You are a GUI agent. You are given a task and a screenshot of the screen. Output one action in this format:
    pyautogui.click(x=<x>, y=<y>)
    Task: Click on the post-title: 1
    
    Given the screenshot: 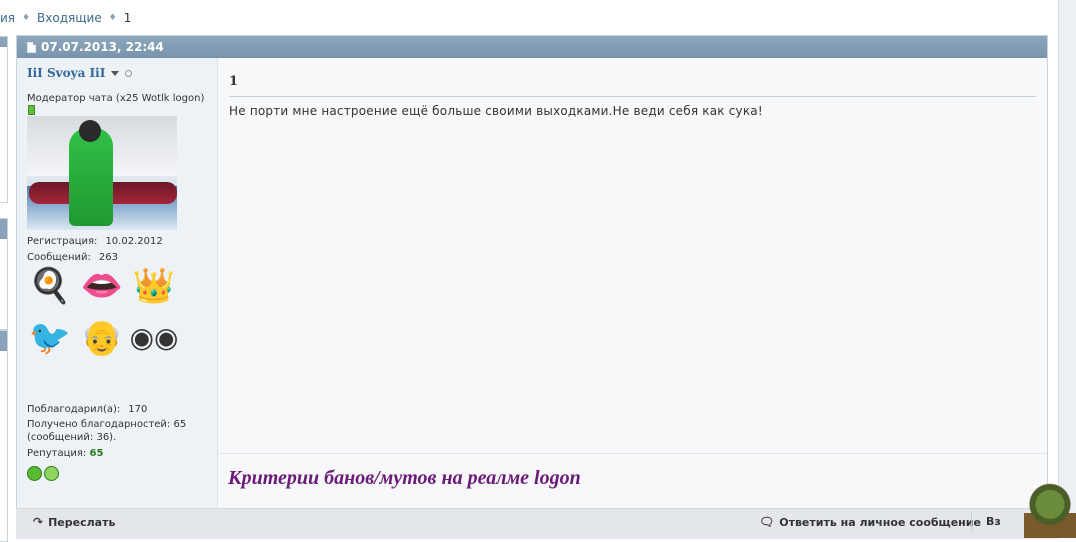 What is the action you would take?
    pyautogui.click(x=234, y=81)
    